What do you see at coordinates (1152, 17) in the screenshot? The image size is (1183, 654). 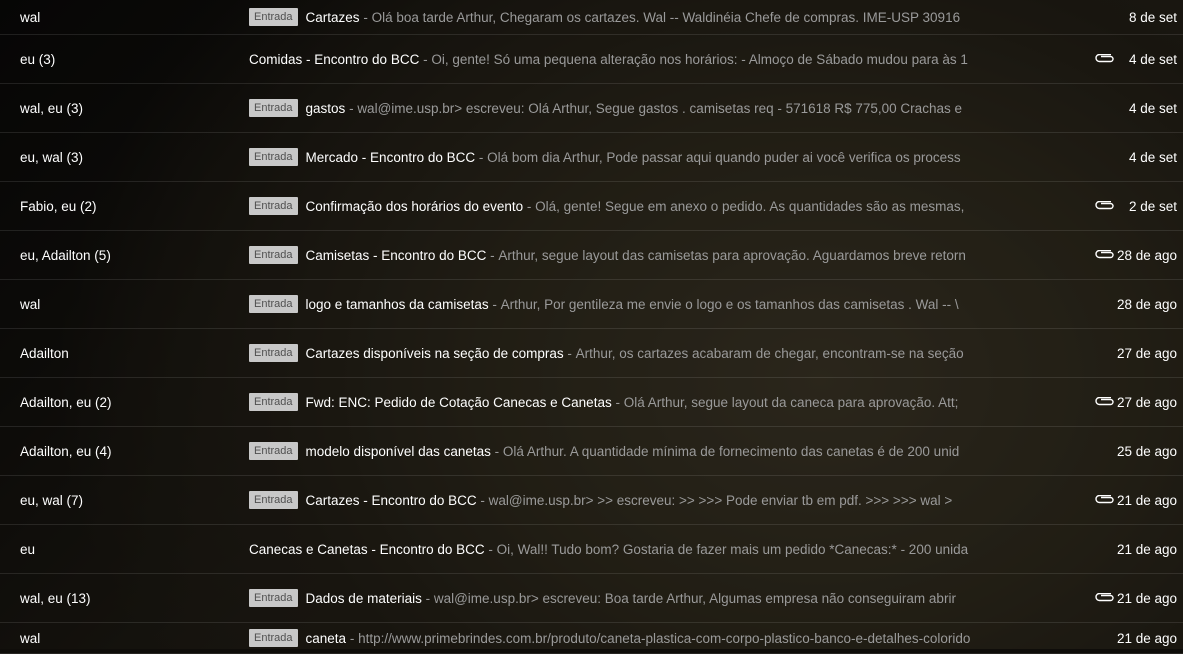 I see `message-date: 8 de set` at bounding box center [1152, 17].